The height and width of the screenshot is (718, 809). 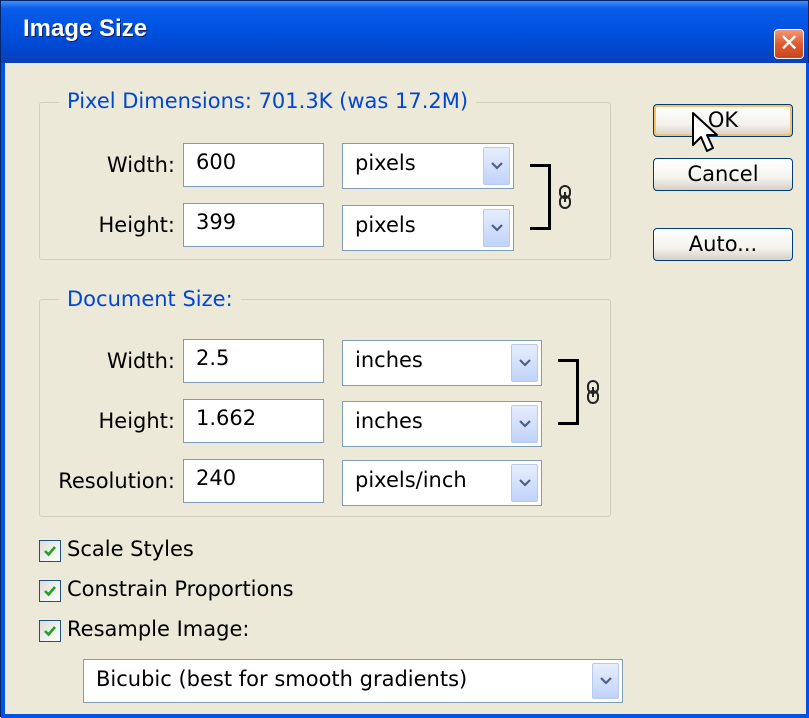 What do you see at coordinates (404, 32) in the screenshot?
I see `title-bar: Image Size ✕` at bounding box center [404, 32].